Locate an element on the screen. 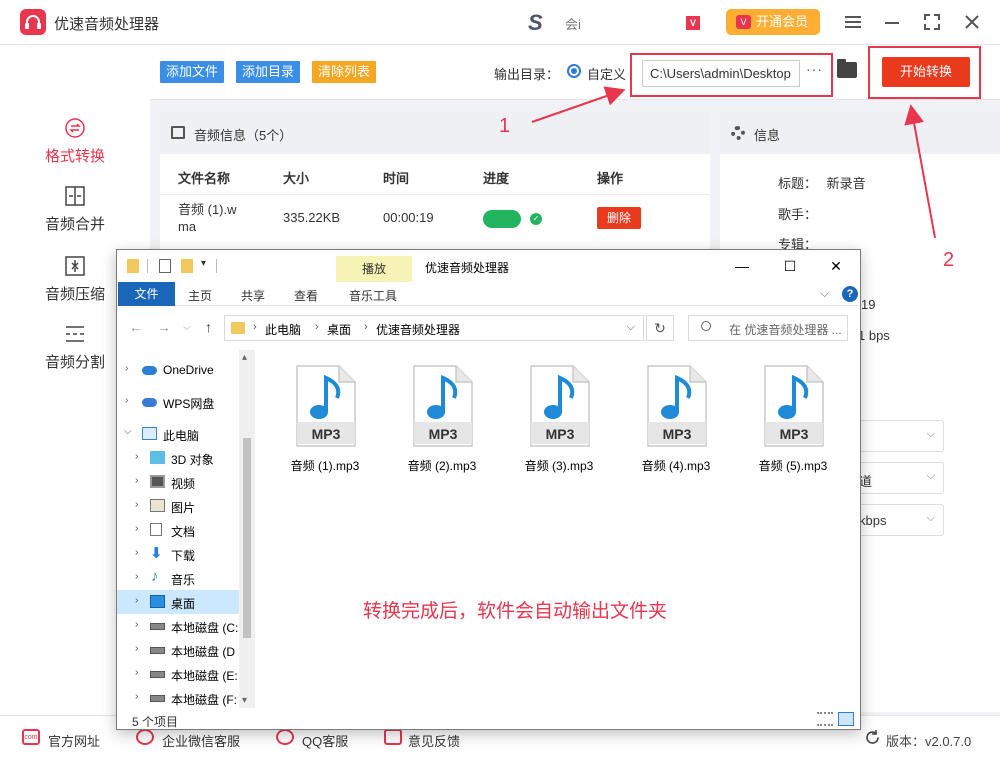  collapse-icon: ⌵ is located at coordinates (128, 431).